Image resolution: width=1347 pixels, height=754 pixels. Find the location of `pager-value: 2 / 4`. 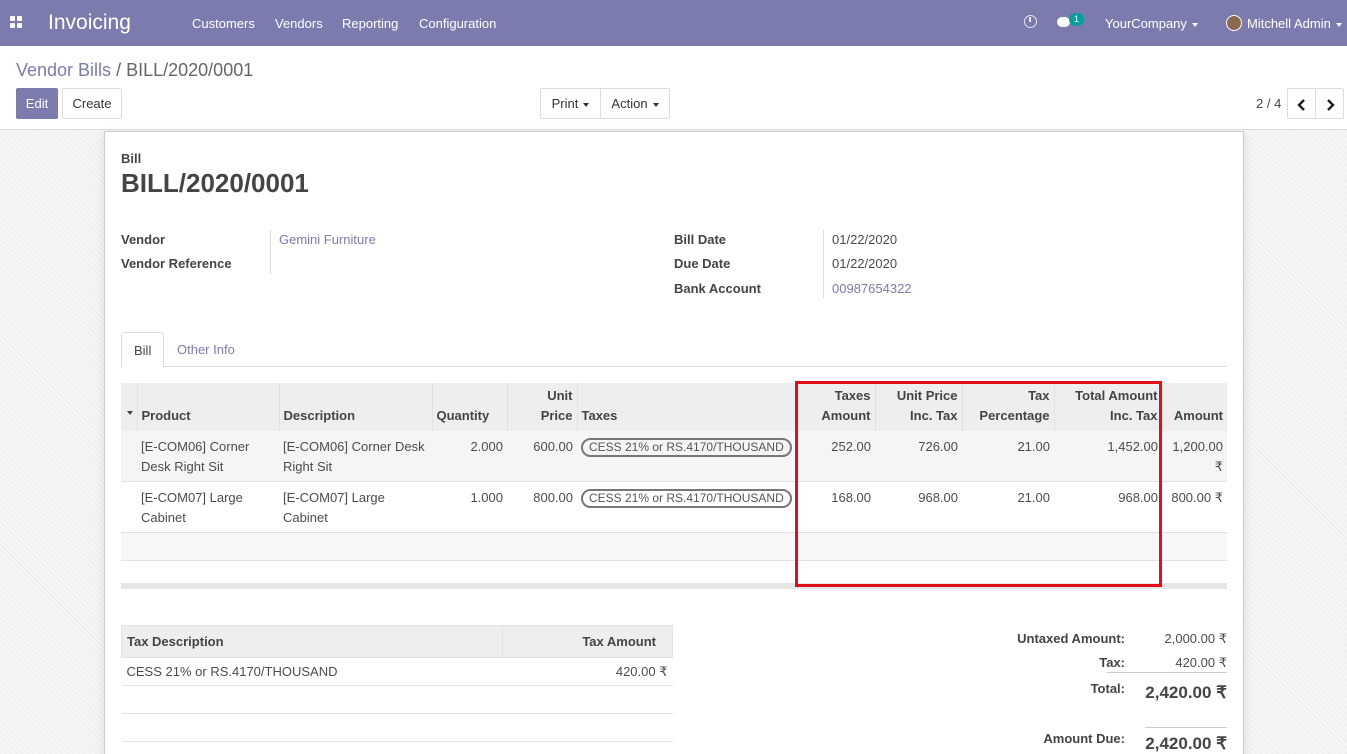

pager-value: 2 / 4 is located at coordinates (1268, 103).